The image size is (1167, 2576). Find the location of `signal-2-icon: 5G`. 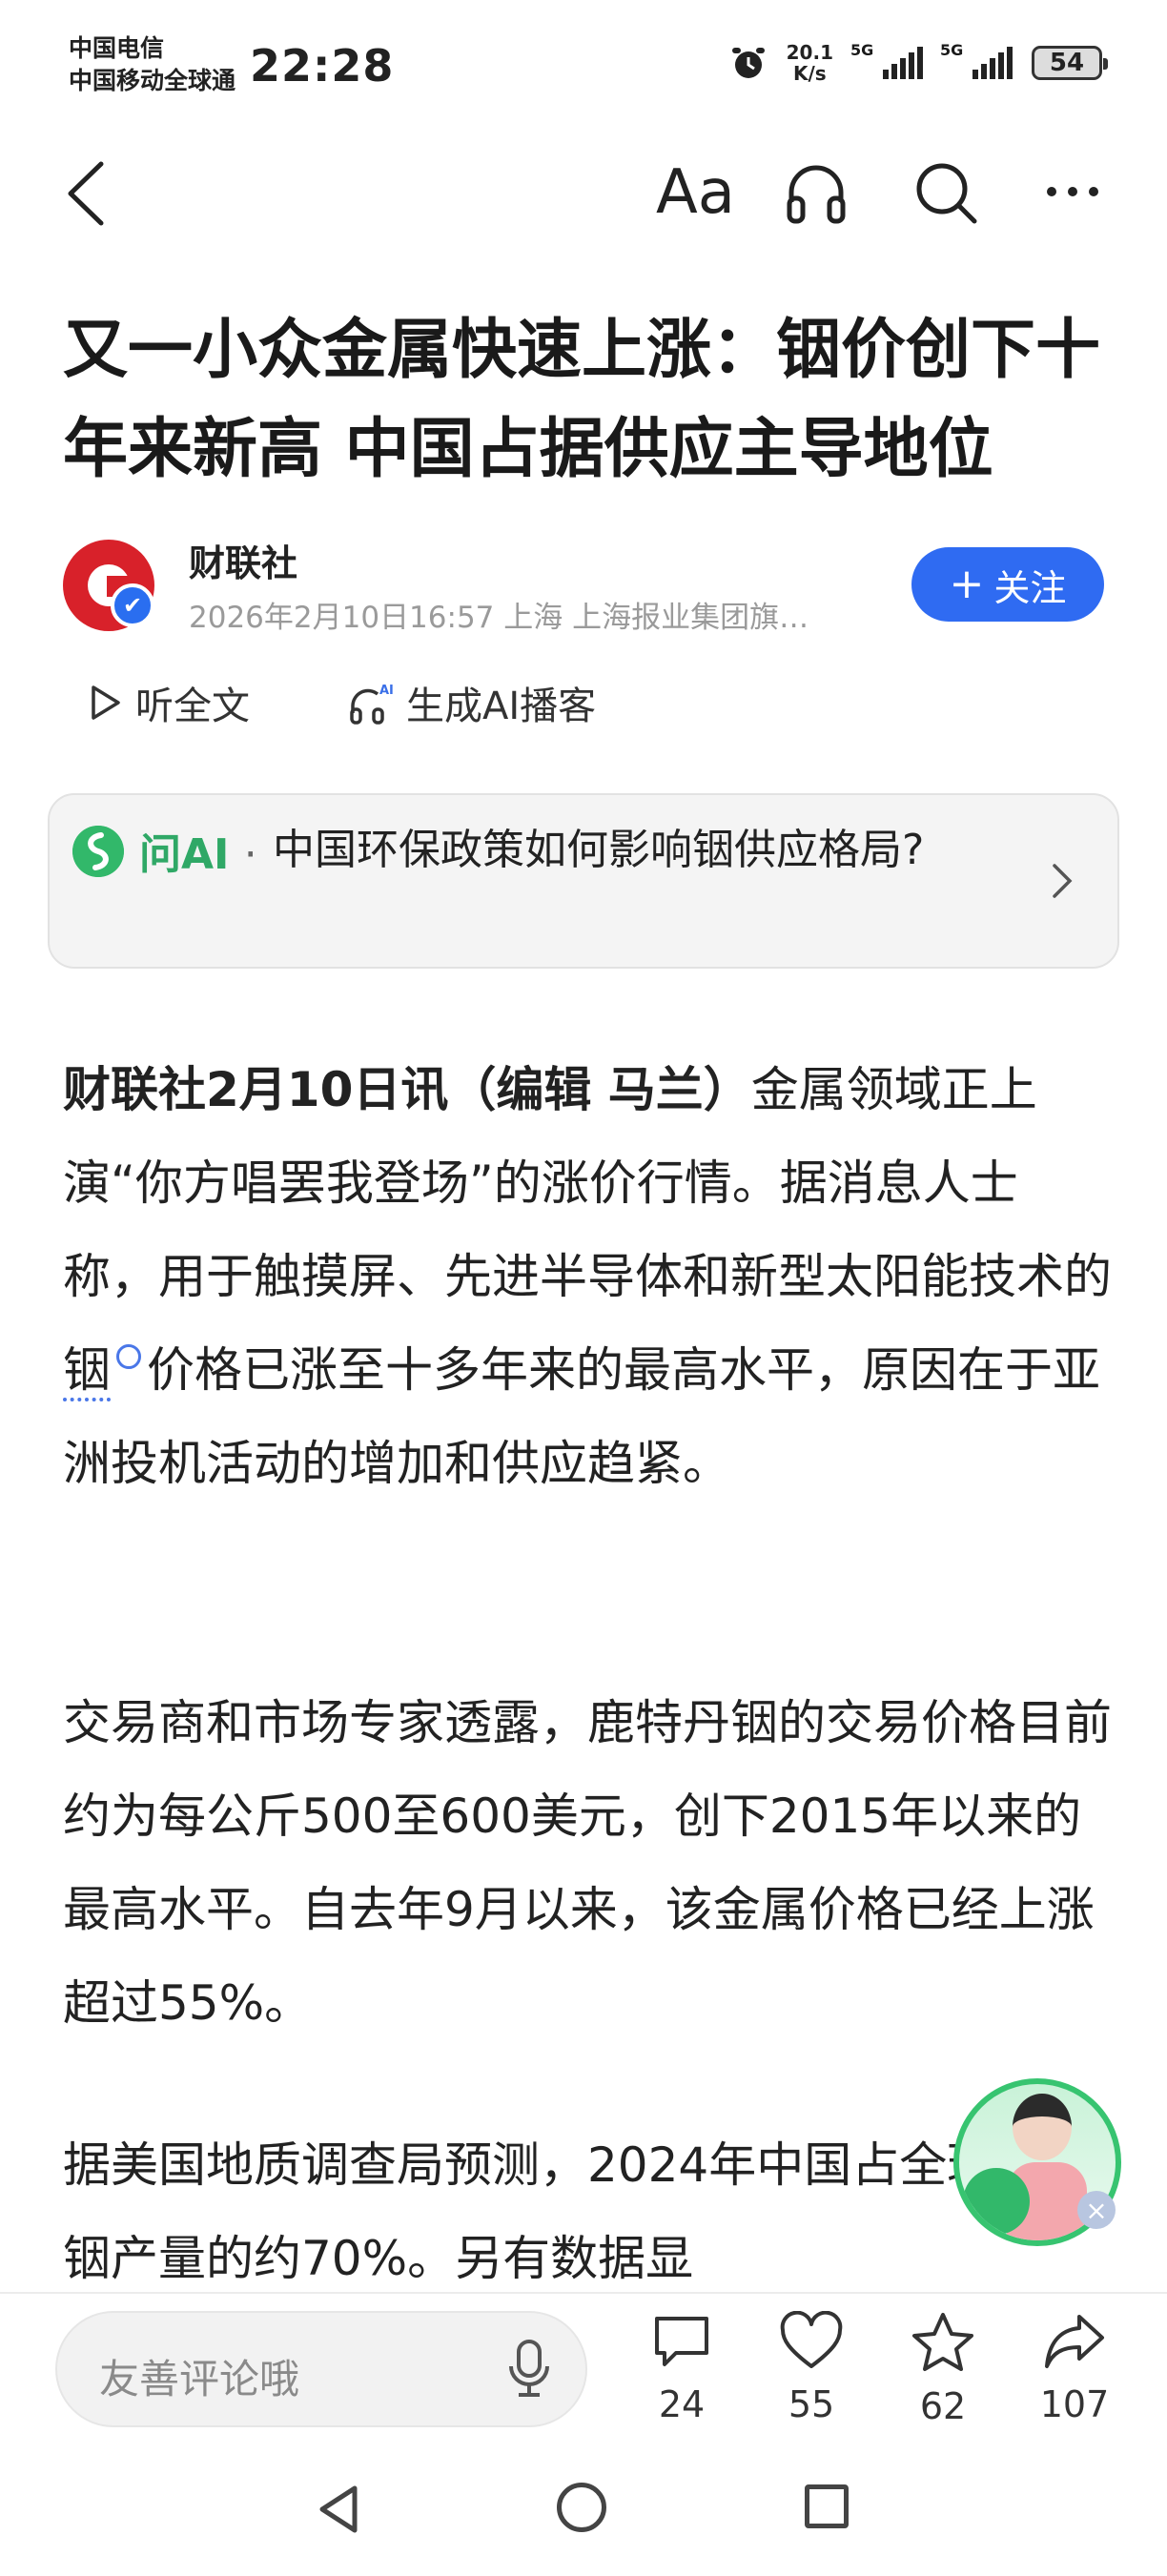

signal-2-icon: 5G is located at coordinates (976, 60).